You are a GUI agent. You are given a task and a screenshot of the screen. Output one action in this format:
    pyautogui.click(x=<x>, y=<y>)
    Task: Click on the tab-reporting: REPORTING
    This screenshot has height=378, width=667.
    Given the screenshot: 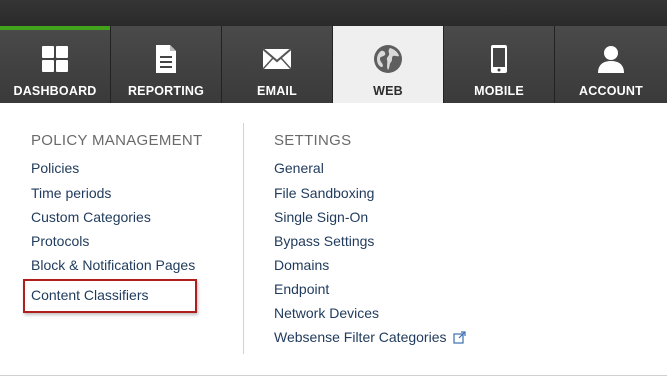 What is the action you would take?
    pyautogui.click(x=166, y=64)
    